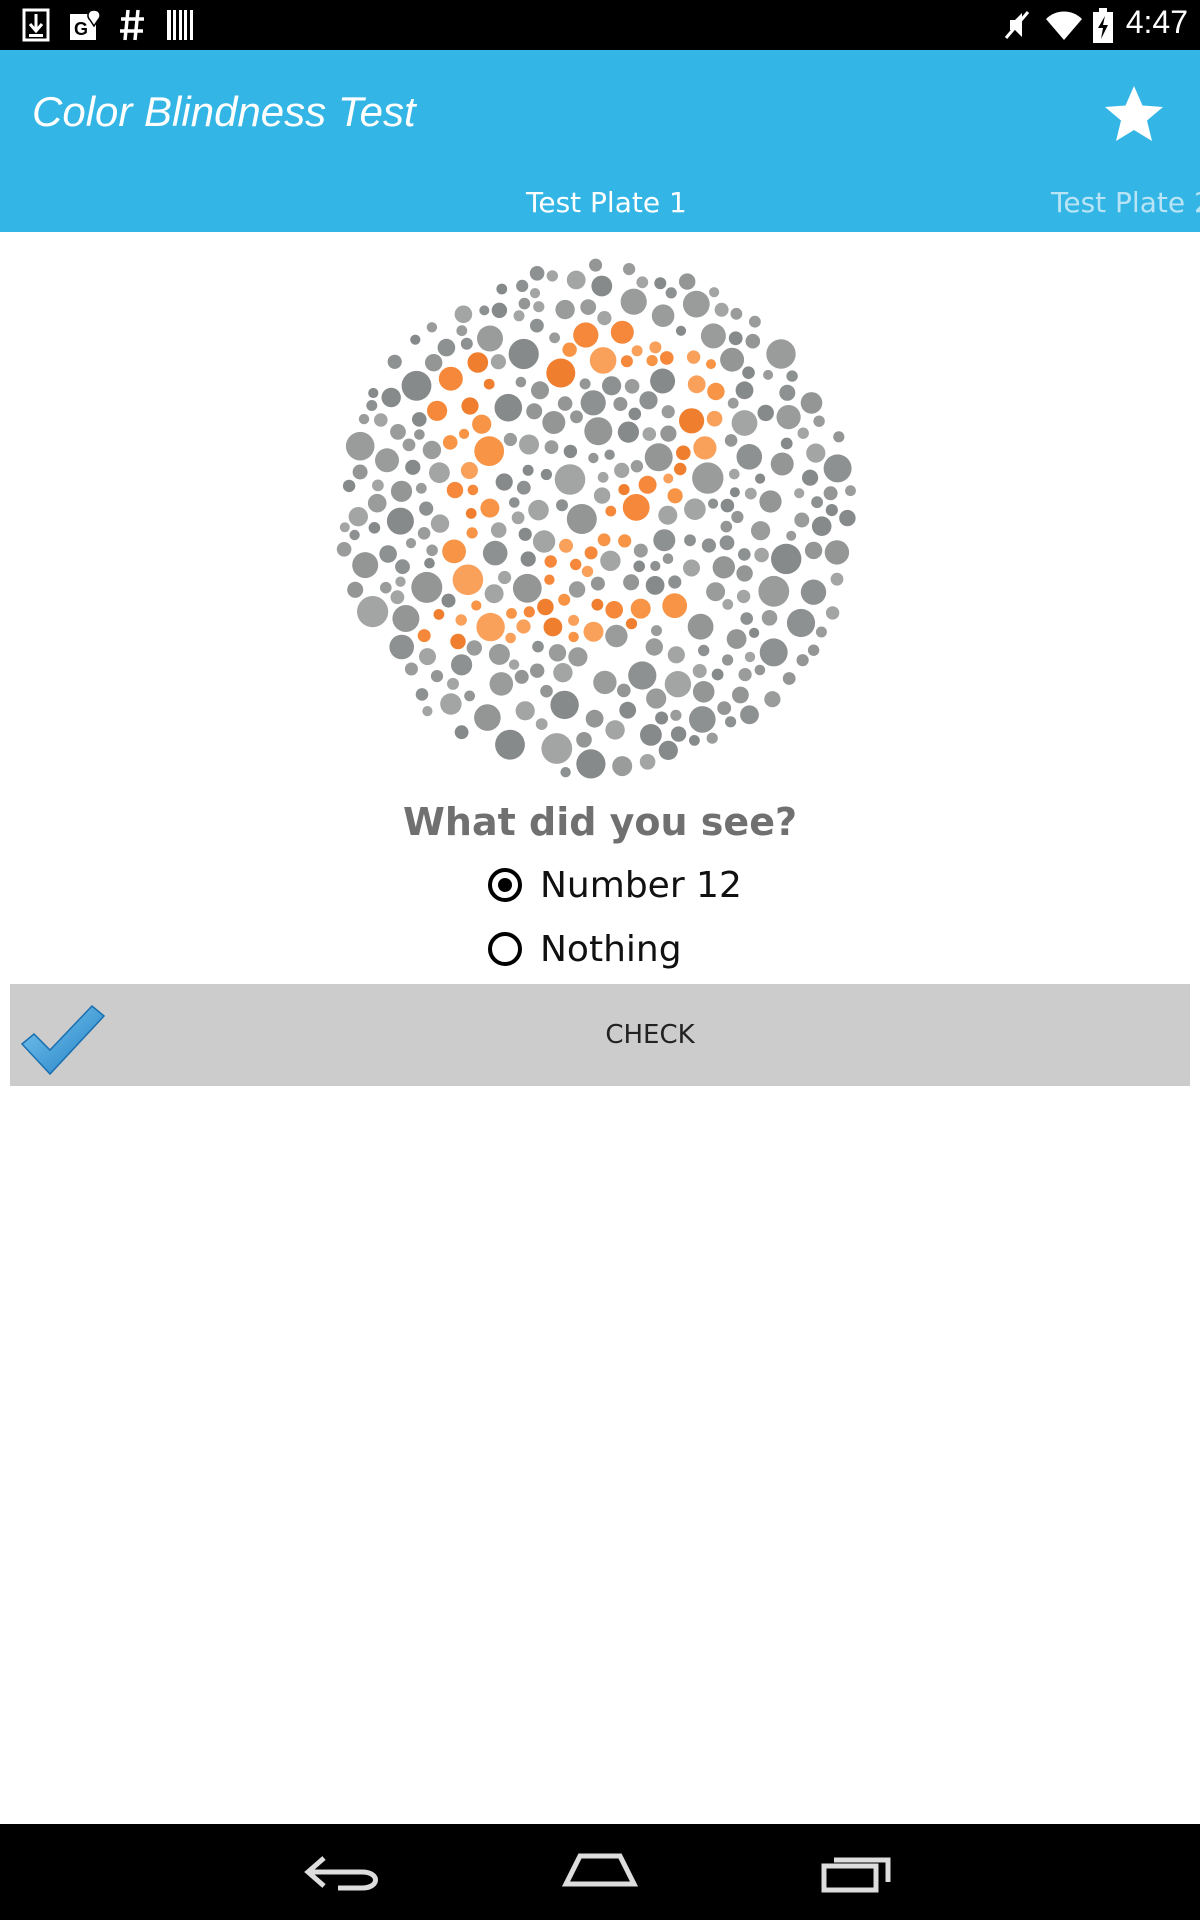  What do you see at coordinates (63, 1040) in the screenshot?
I see `checkmark-icon` at bounding box center [63, 1040].